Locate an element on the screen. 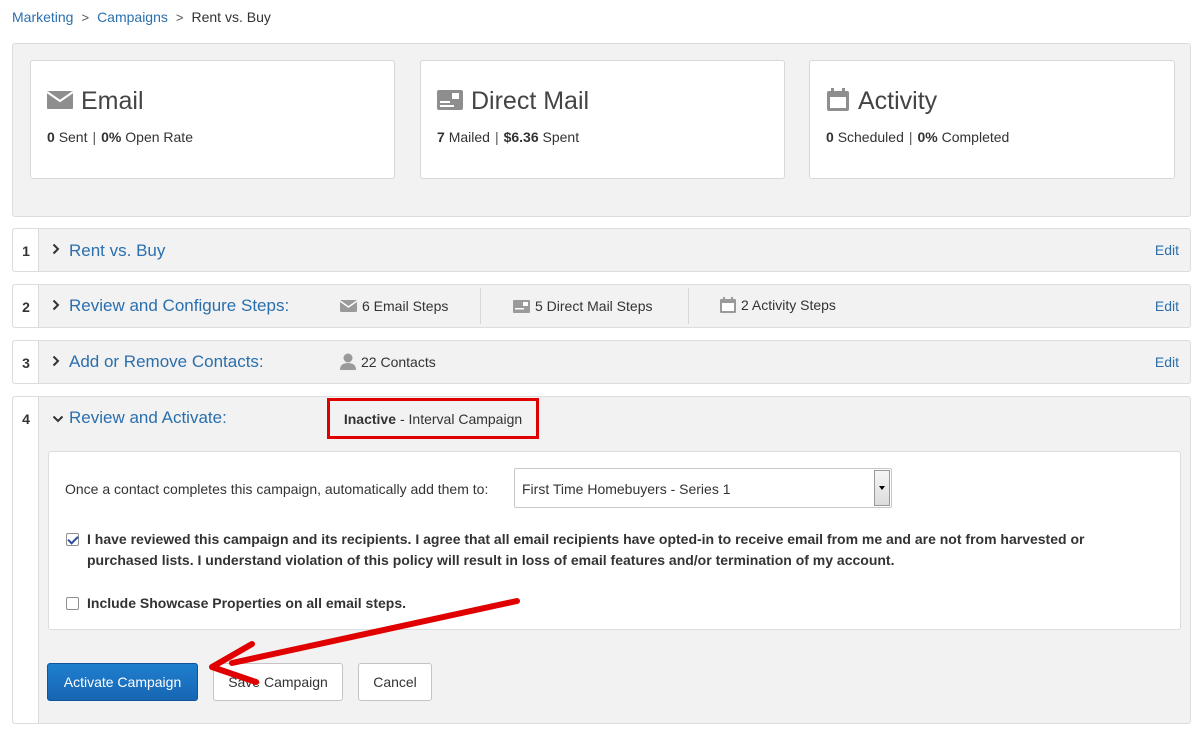  activity-steps-count: 2 Activity Steps is located at coordinates (778, 305).